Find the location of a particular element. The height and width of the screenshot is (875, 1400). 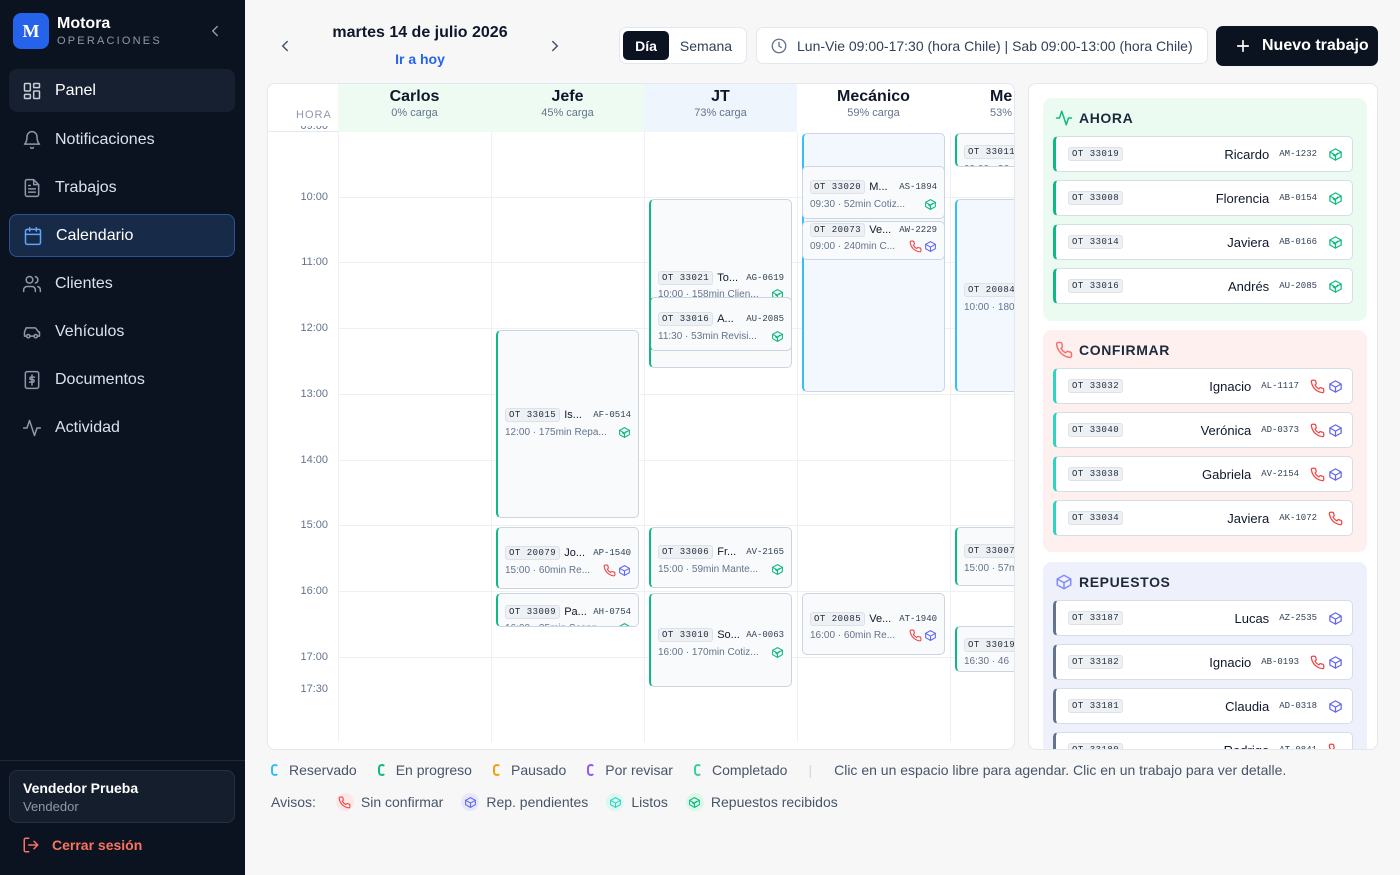

queue-item: OT 33040 Verónica AD-0373 is located at coordinates (1203, 430).